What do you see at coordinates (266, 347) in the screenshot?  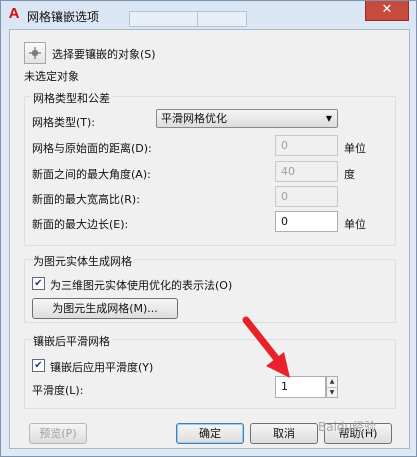 I see `annotation-arrow-icon` at bounding box center [266, 347].